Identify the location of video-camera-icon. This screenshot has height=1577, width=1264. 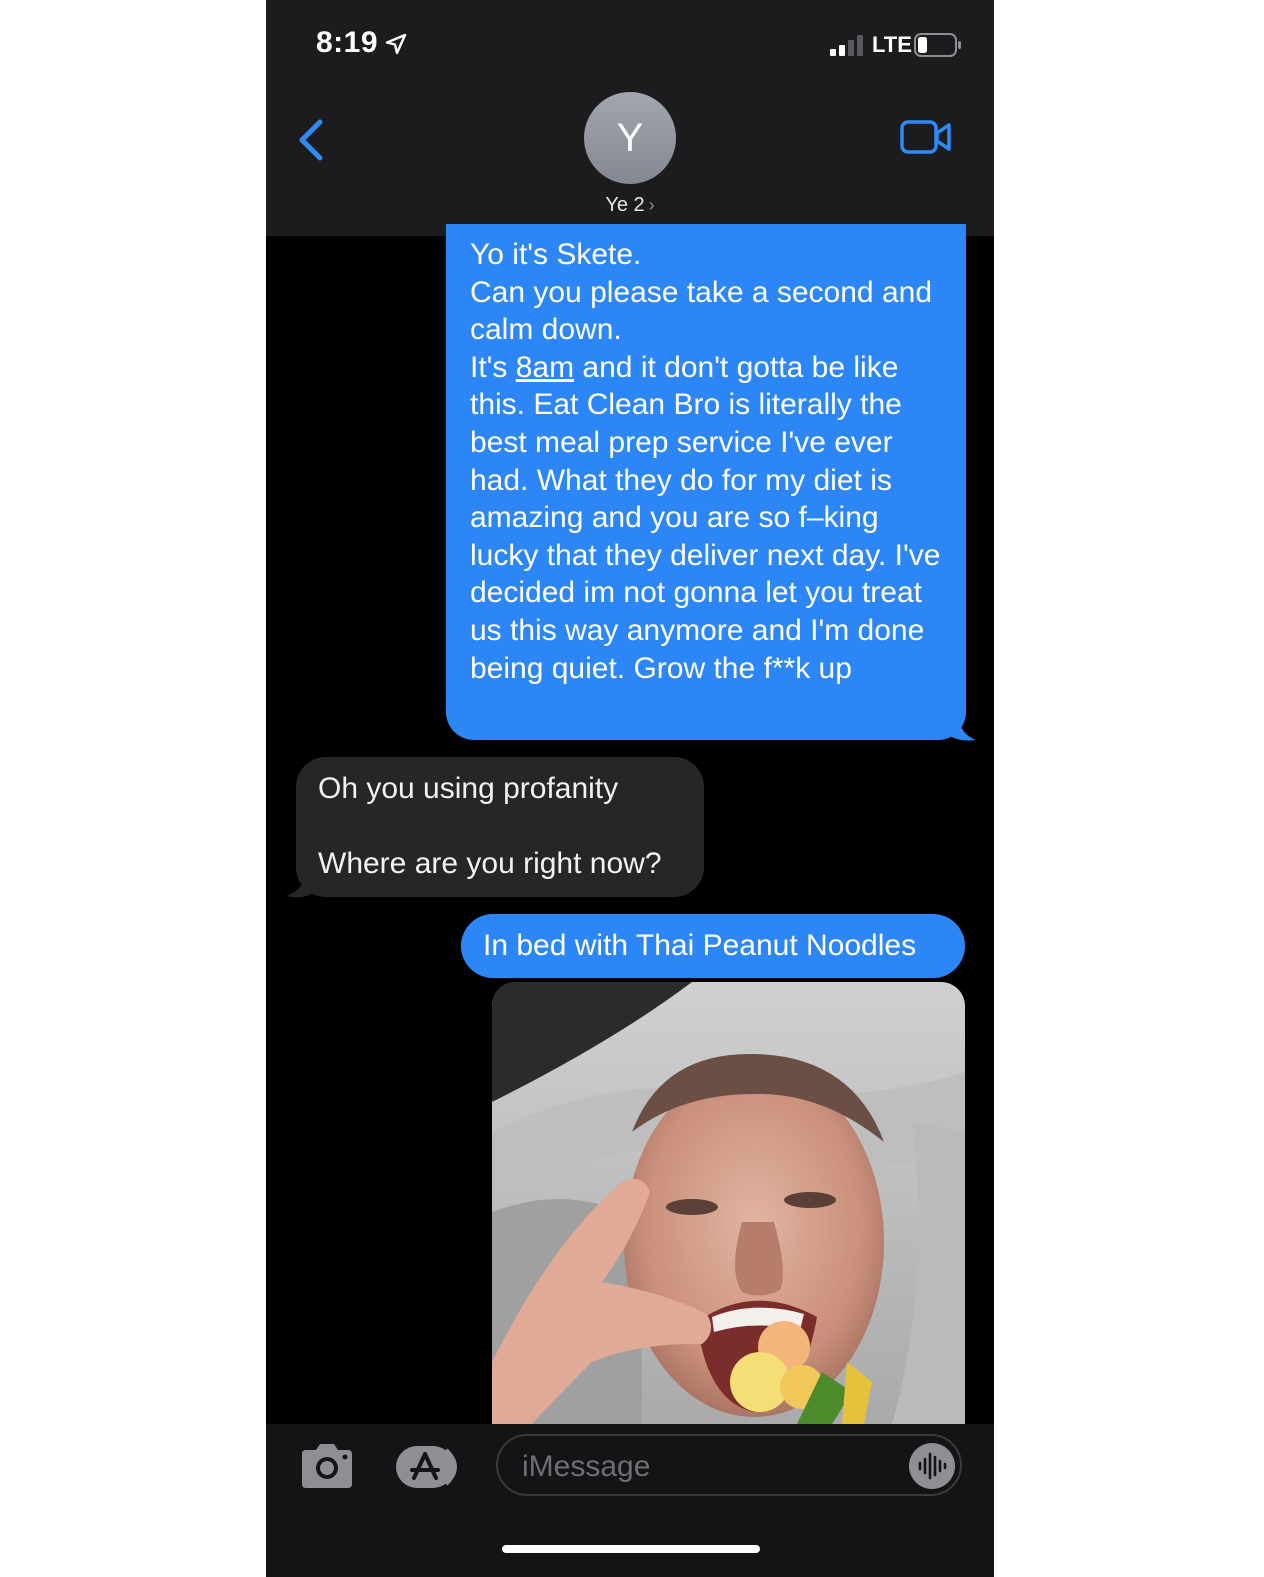
(926, 137).